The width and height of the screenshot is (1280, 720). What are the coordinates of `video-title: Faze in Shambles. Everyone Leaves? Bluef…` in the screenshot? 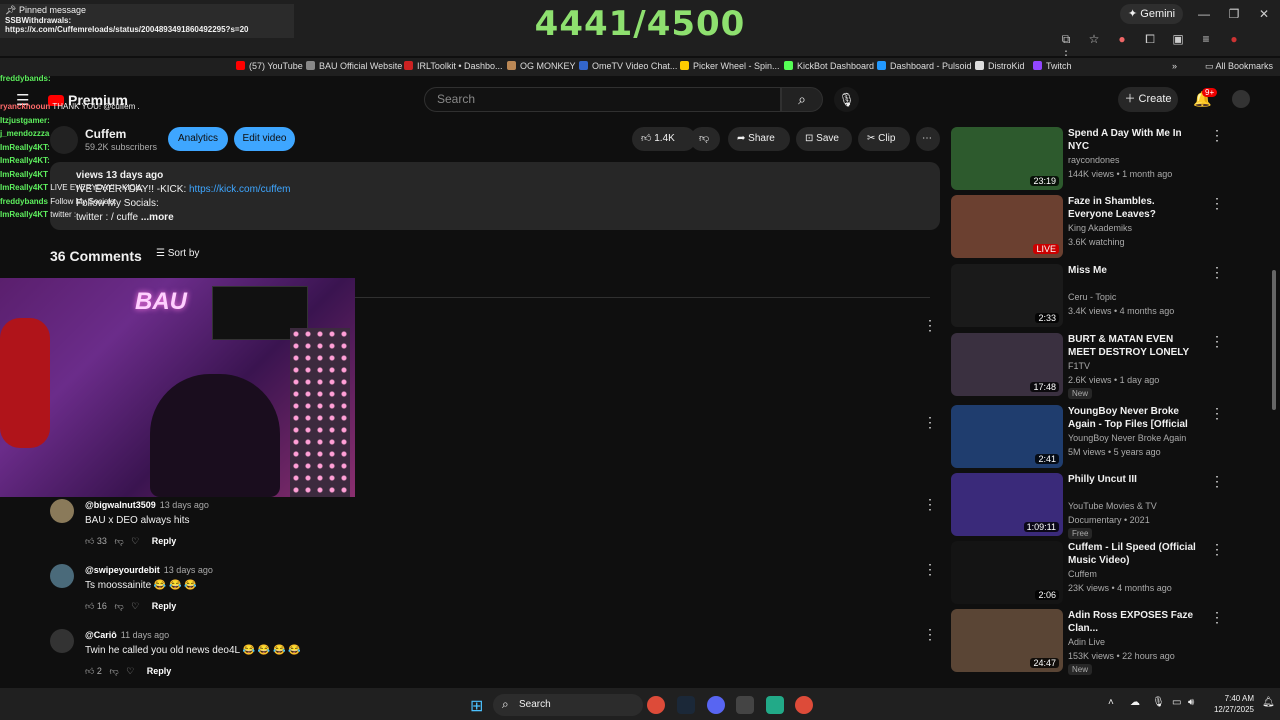 It's located at (1132, 208).